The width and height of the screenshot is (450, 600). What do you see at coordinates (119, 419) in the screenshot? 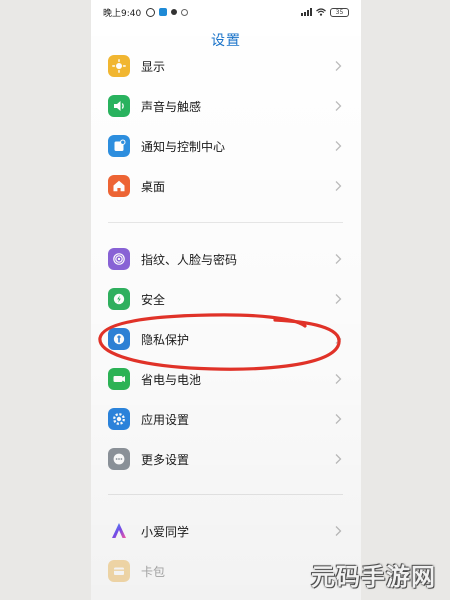
I see `app-settings-icon` at bounding box center [119, 419].